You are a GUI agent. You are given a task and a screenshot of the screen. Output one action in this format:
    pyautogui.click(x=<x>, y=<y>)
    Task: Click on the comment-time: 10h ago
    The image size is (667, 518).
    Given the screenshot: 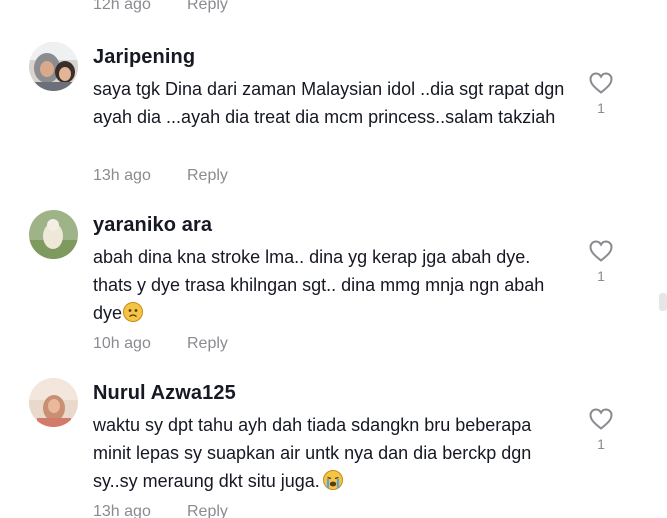 What is the action you would take?
    pyautogui.click(x=122, y=343)
    